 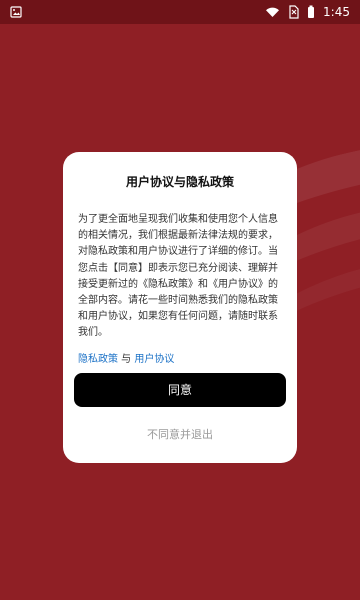 I want to click on image-icon, so click(x=16, y=12).